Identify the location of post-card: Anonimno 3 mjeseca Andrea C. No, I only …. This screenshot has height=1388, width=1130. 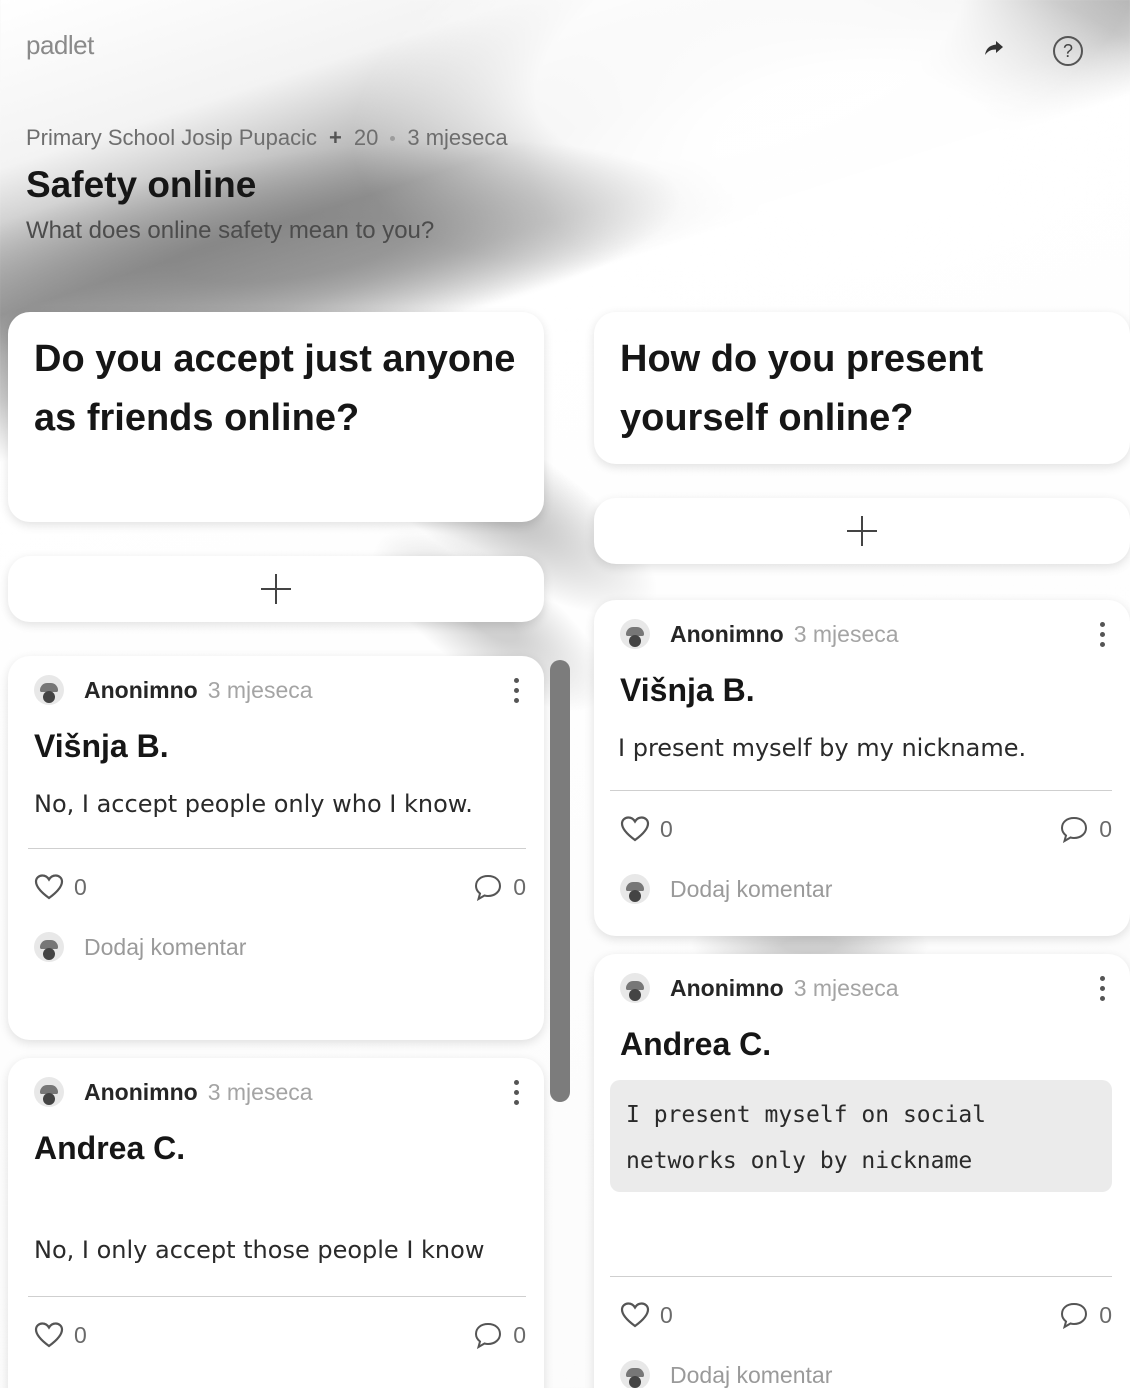
(276, 1223).